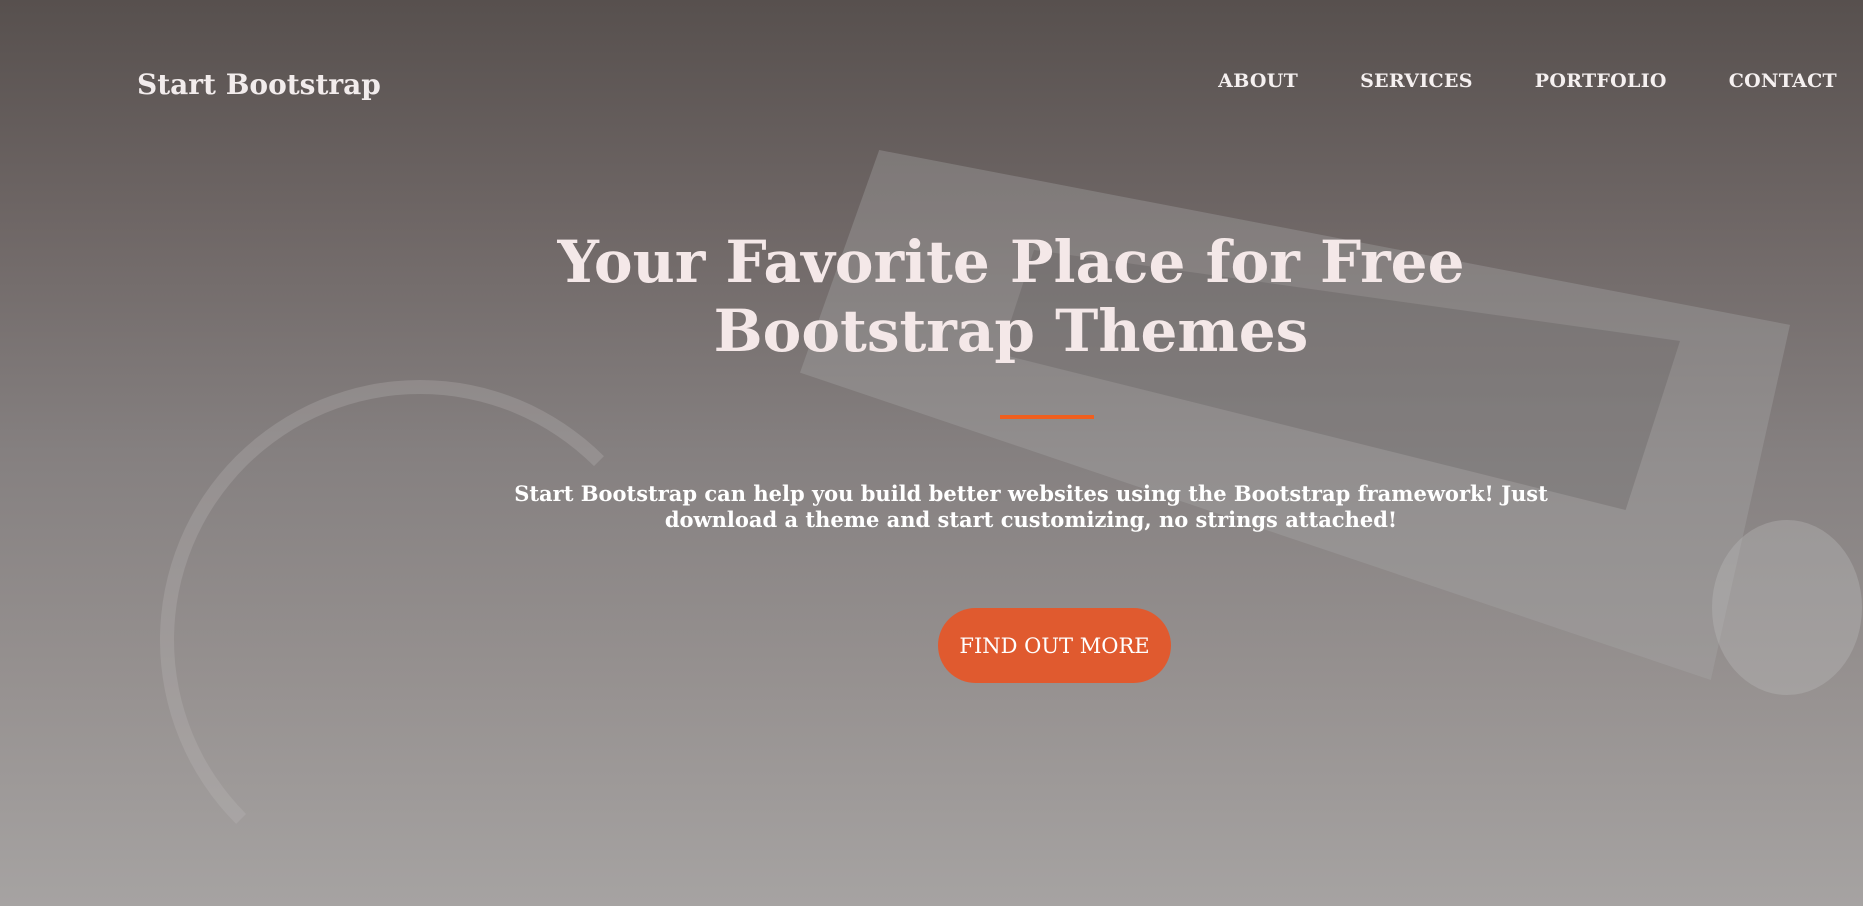 The image size is (1863, 906). Describe the element at coordinates (1054, 645) in the screenshot. I see `find-out-more-button: FIND OUT MORE` at that location.